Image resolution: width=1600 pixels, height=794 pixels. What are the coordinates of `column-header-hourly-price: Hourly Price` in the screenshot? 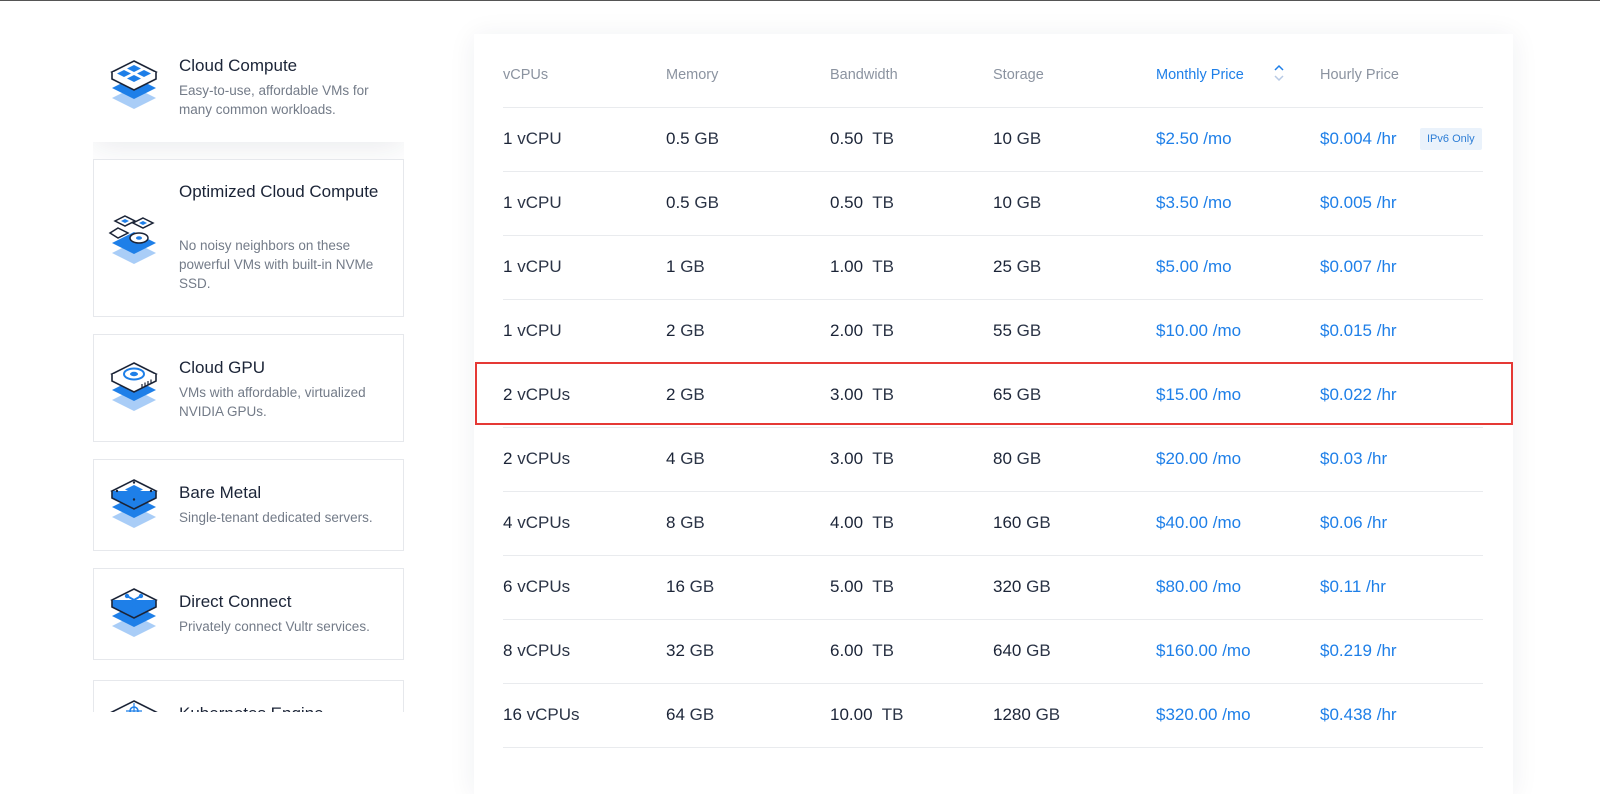 It's located at (1359, 75).